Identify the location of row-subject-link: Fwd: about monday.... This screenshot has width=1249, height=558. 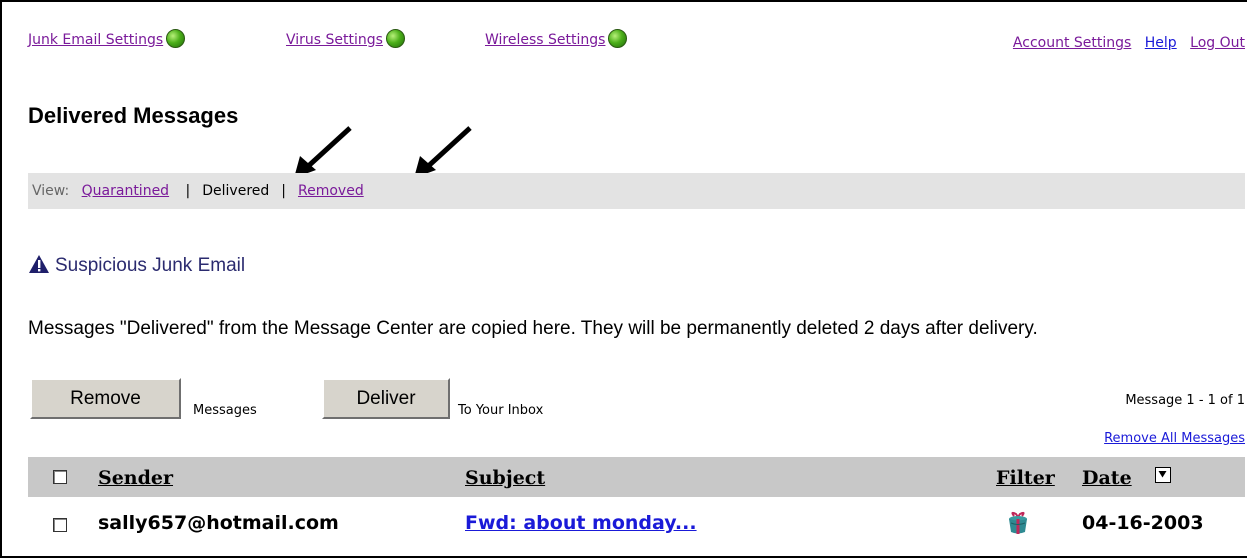
(581, 523).